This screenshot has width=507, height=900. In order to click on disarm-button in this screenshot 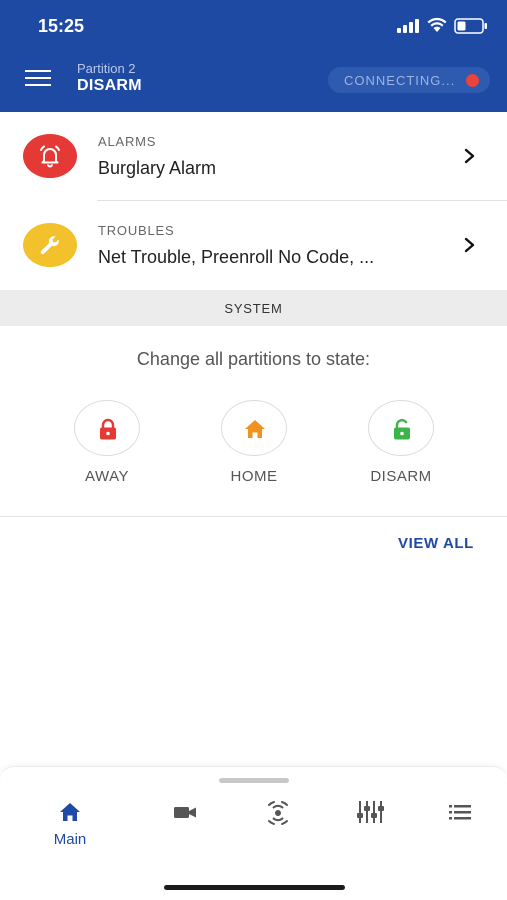, I will do `click(401, 428)`.